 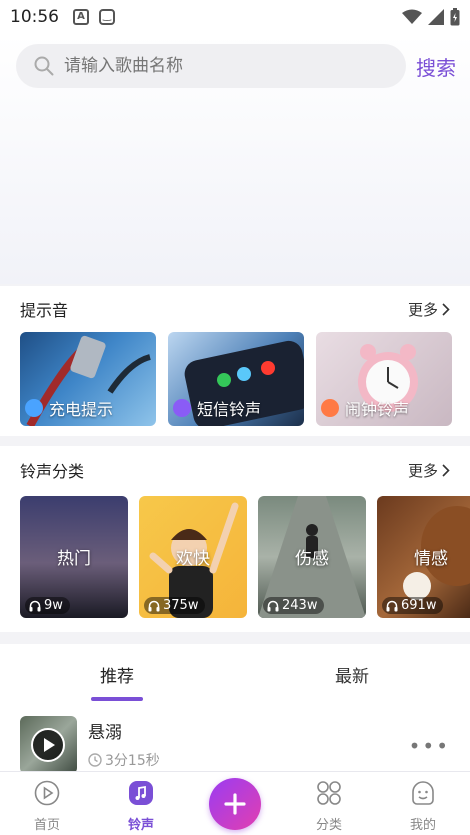 I want to click on status-notification-icons: A ‿, so click(x=94, y=17).